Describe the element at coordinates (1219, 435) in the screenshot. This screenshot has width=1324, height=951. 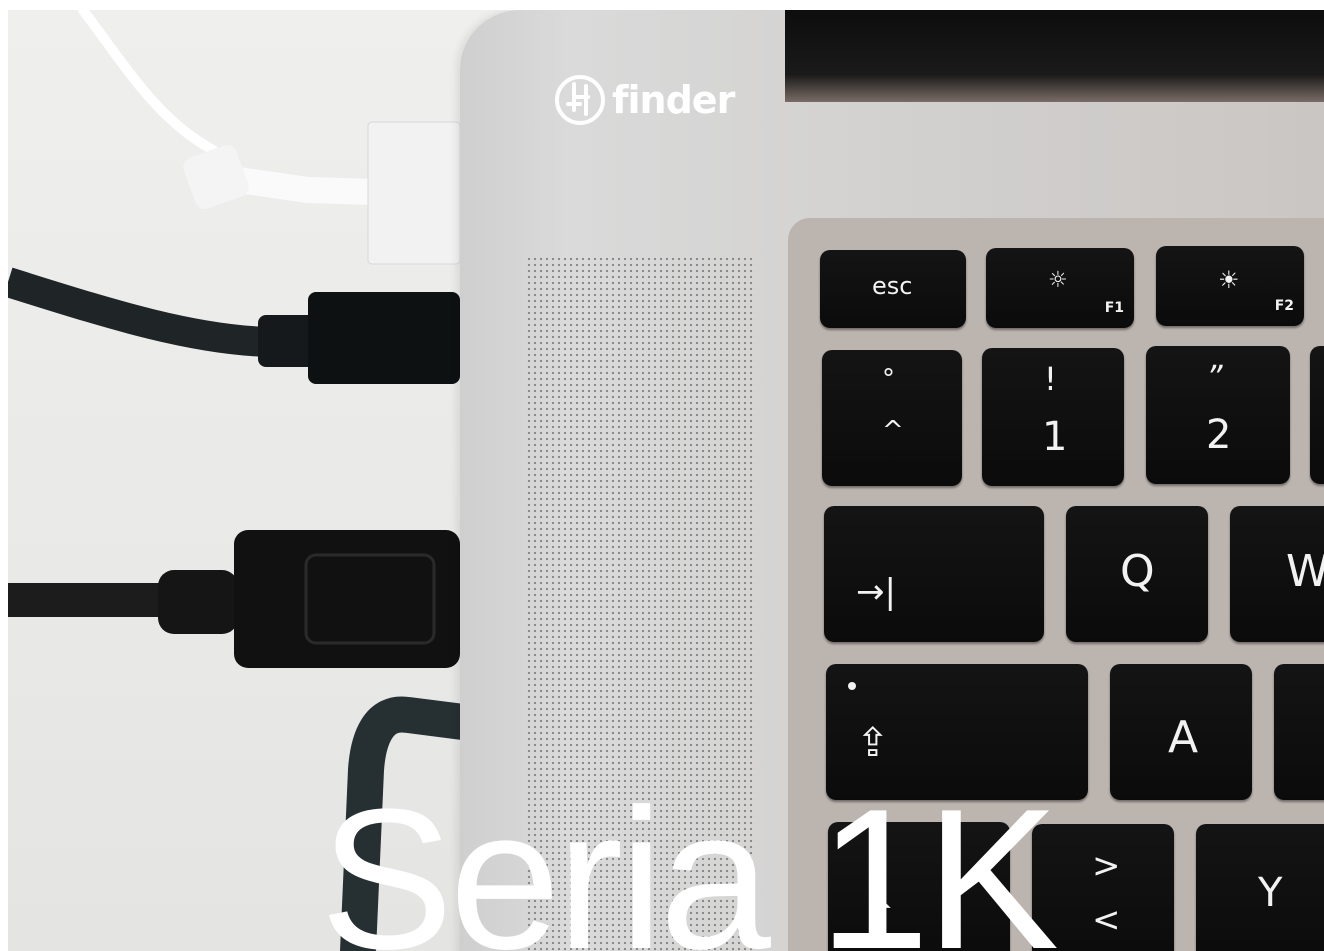
I see `key-2-label: 2` at that location.